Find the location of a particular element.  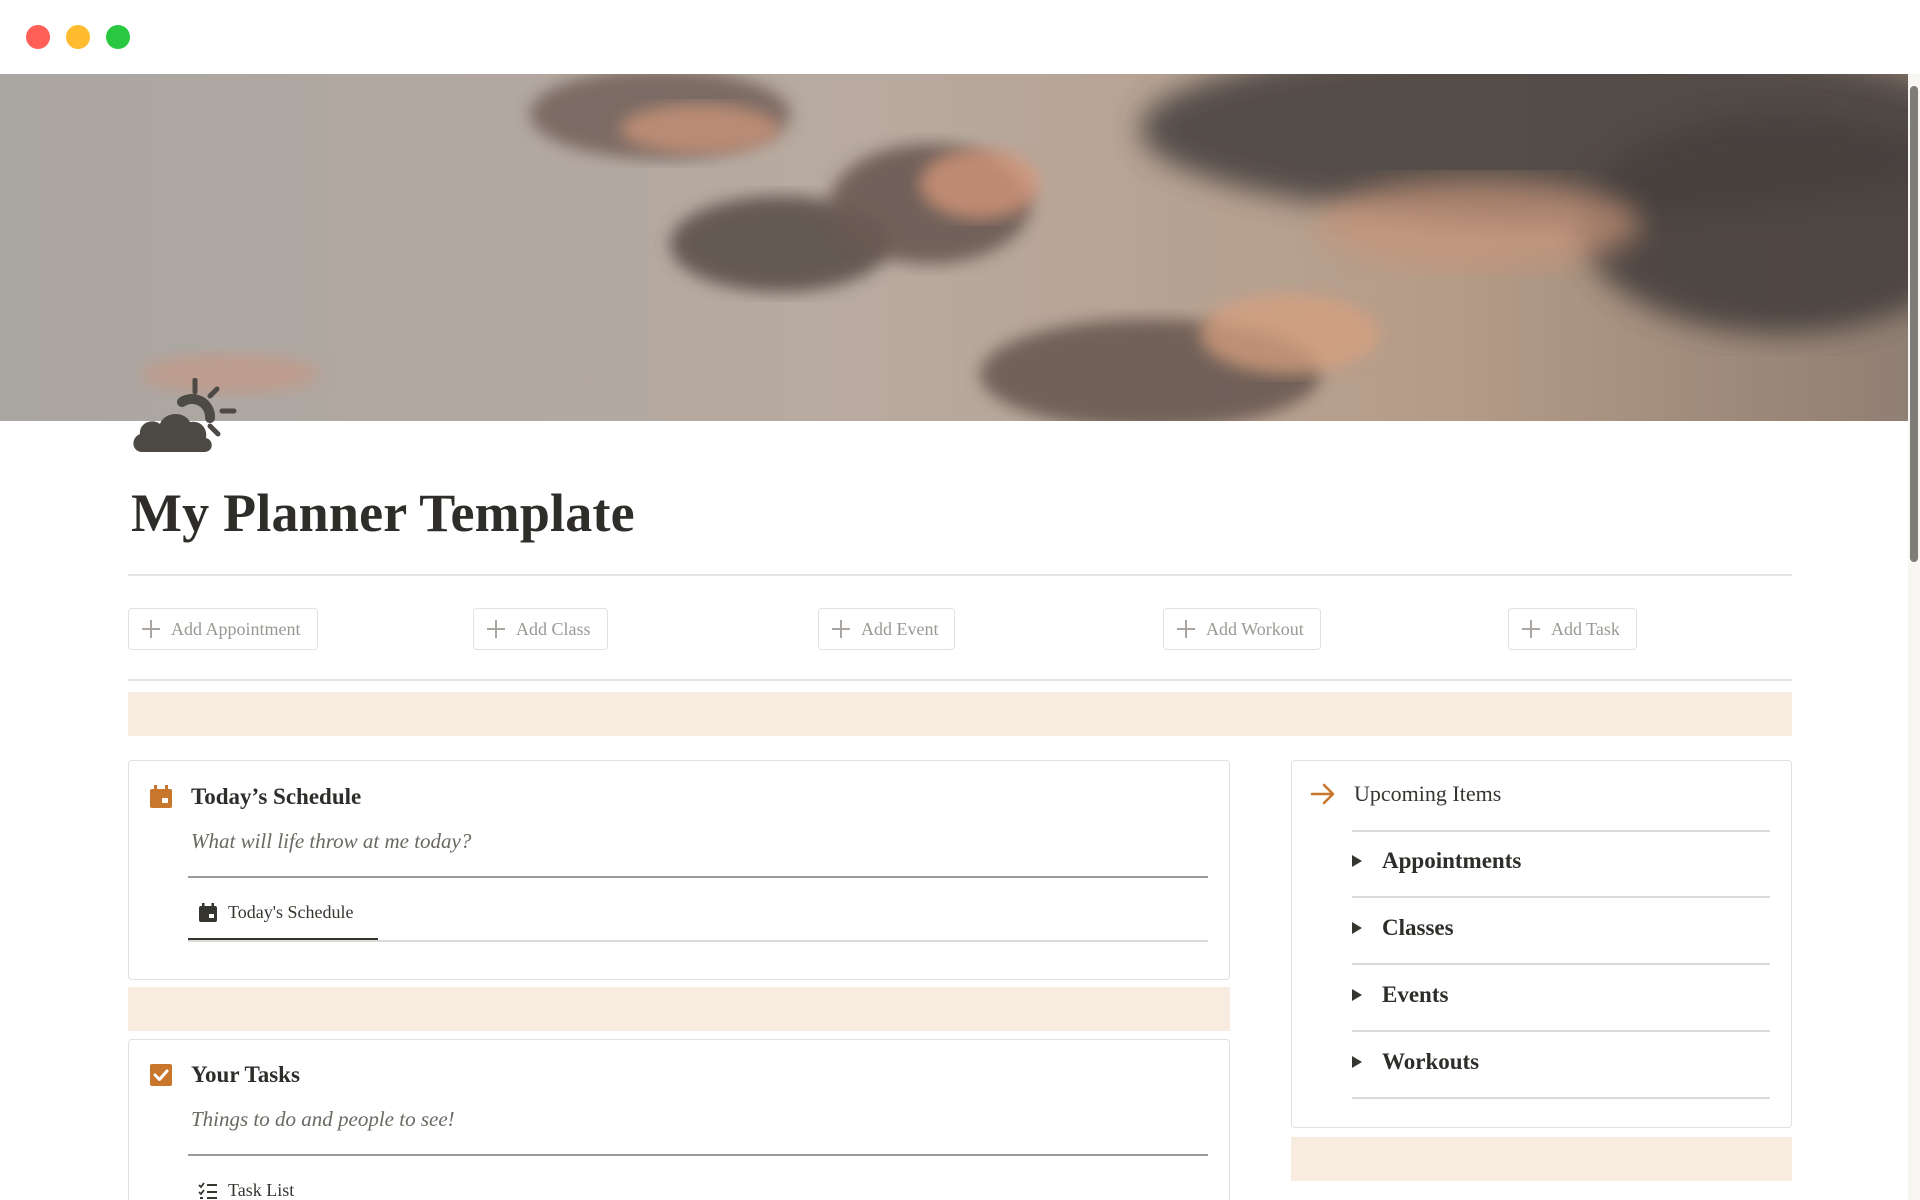

toggle-classes: Classes is located at coordinates (1403, 928).